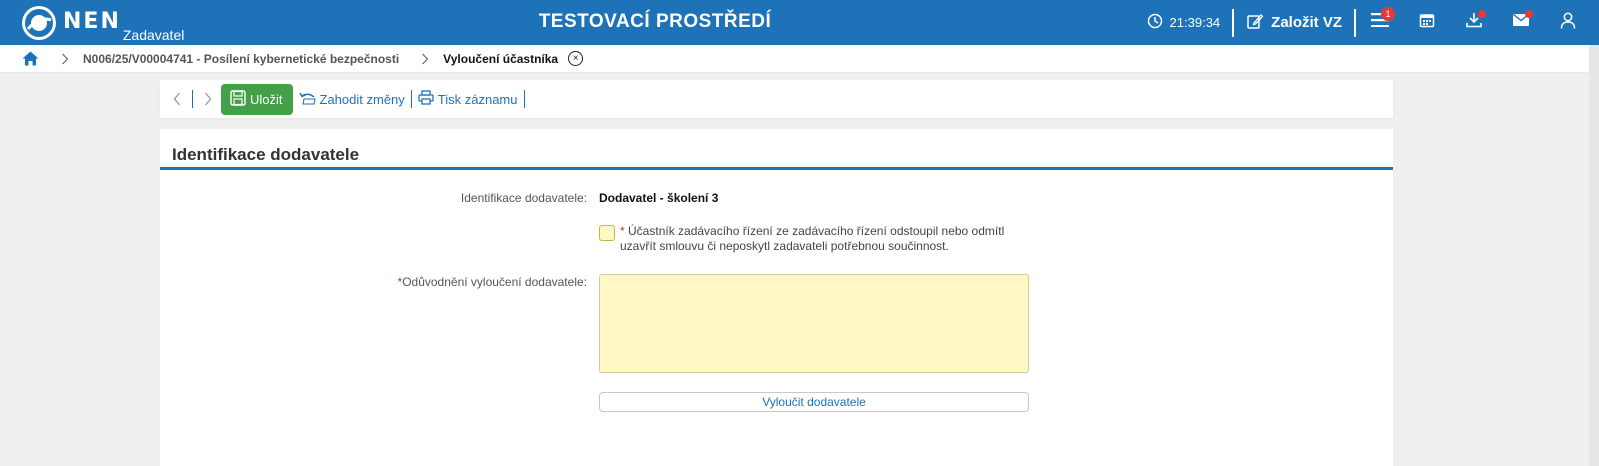 This screenshot has width=1599, height=466. I want to click on close-icon: ×, so click(576, 58).